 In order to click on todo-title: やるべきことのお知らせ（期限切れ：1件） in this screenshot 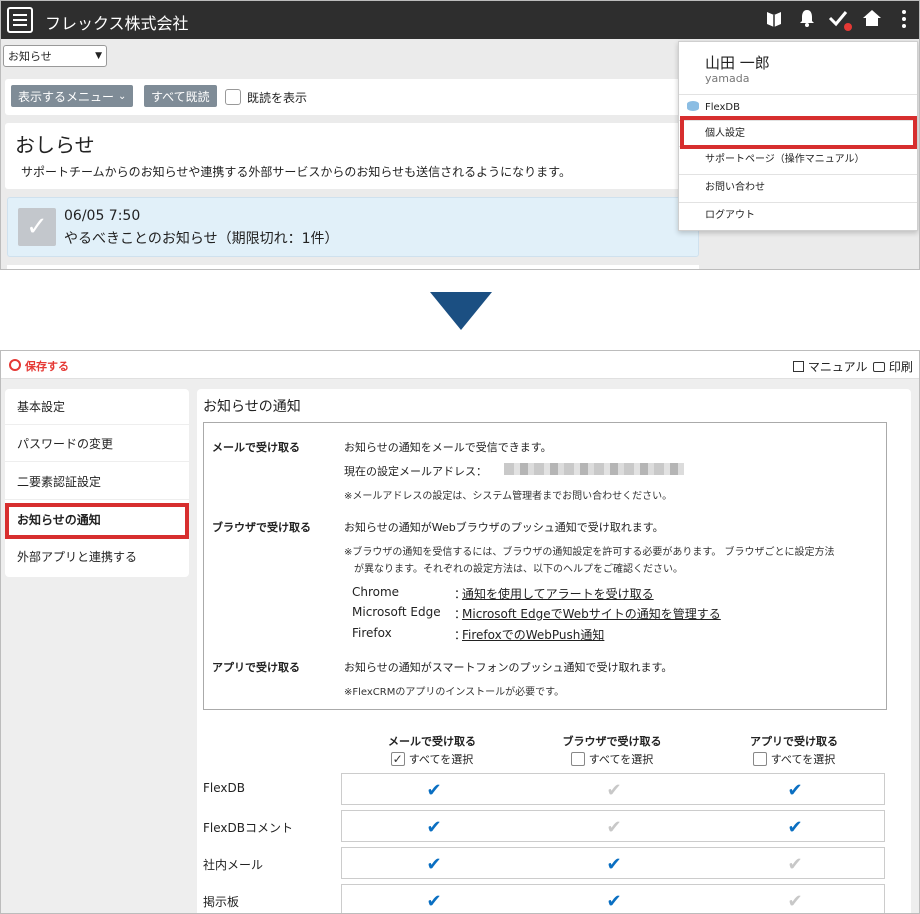, I will do `click(201, 239)`.